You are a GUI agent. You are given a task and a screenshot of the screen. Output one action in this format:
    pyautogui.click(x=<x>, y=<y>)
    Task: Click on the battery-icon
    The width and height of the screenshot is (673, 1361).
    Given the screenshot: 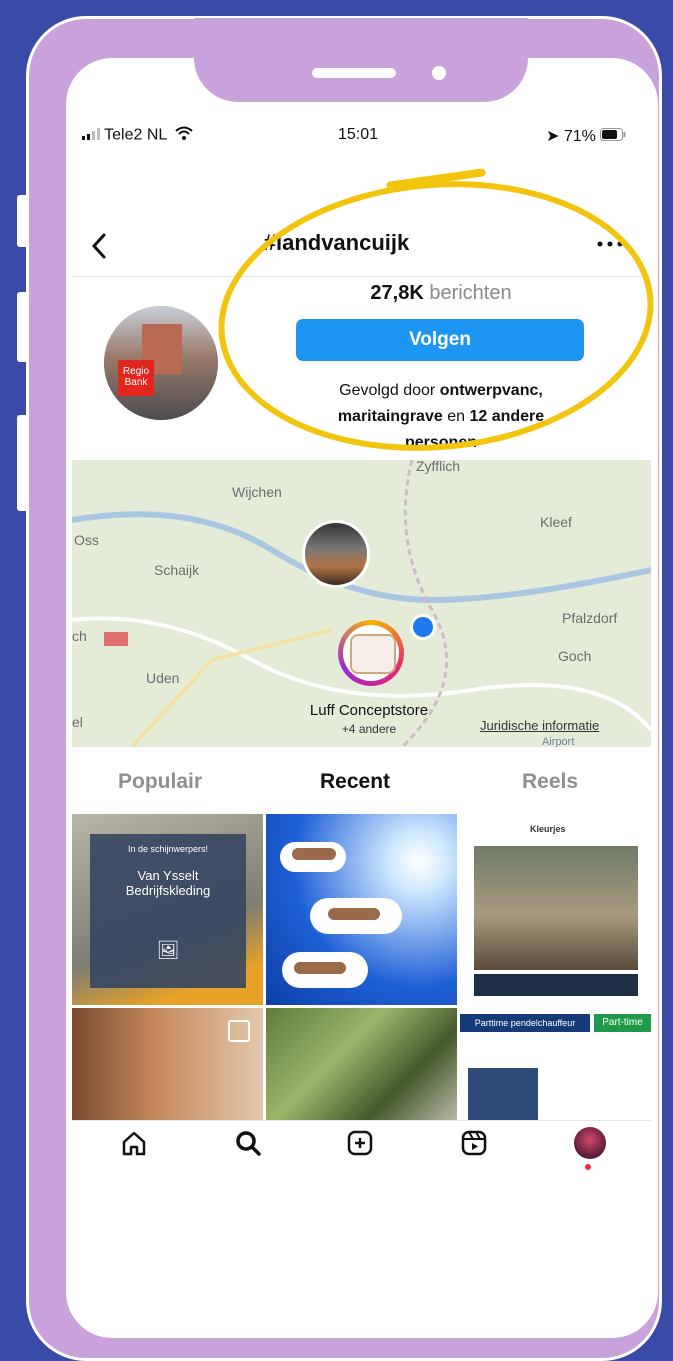 What is the action you would take?
    pyautogui.click(x=613, y=136)
    